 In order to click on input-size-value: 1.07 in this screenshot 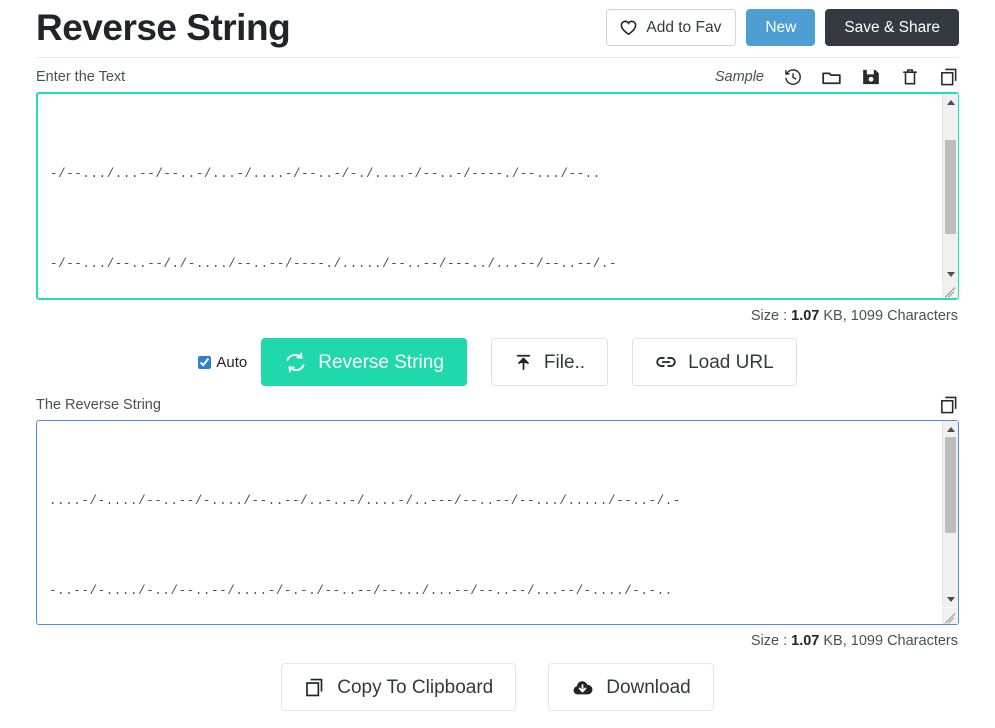, I will do `click(805, 316)`.